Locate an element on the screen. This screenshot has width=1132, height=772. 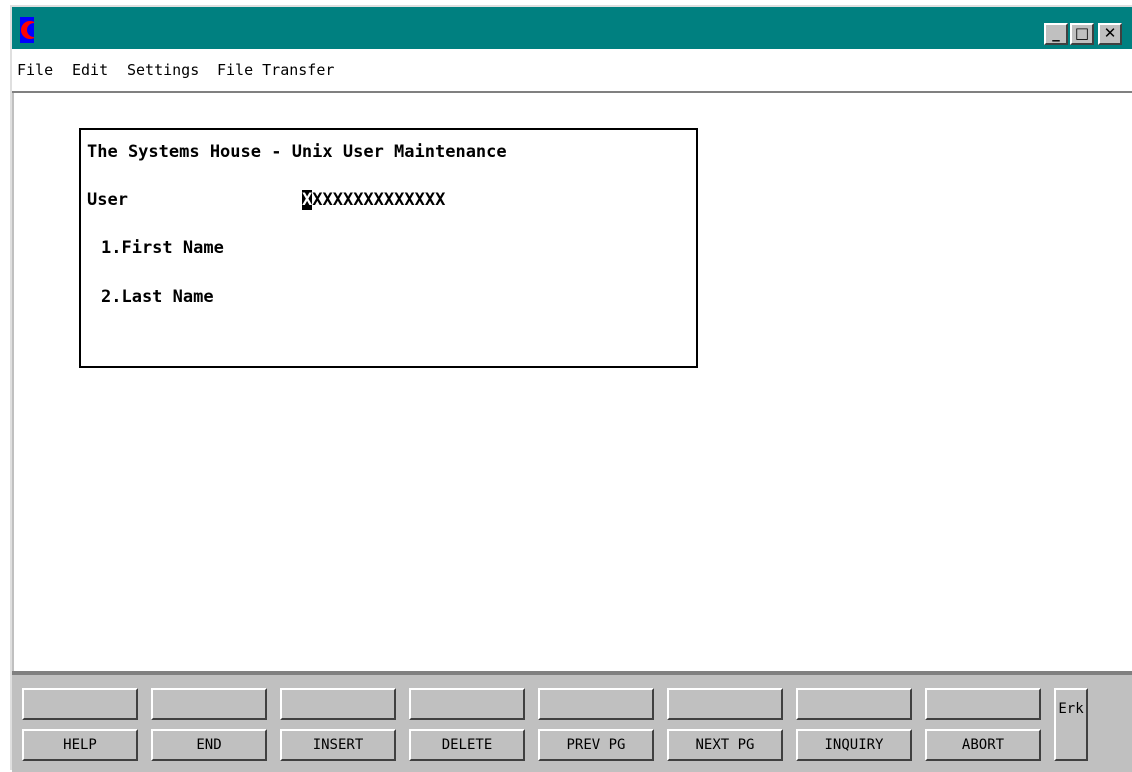
user-input-value: XXXXXXXXXXXXX is located at coordinates (379, 200).